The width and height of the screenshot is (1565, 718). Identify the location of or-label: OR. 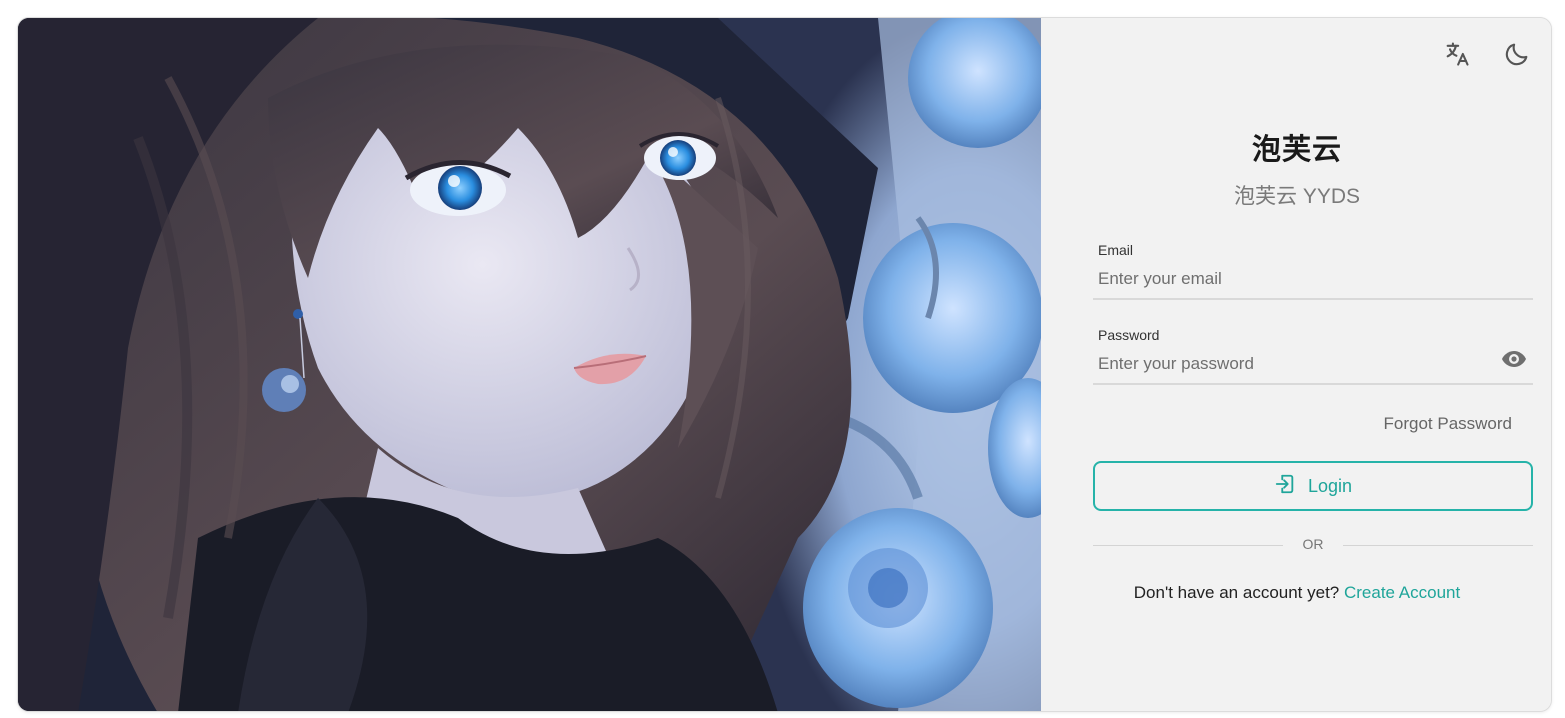
(1313, 544).